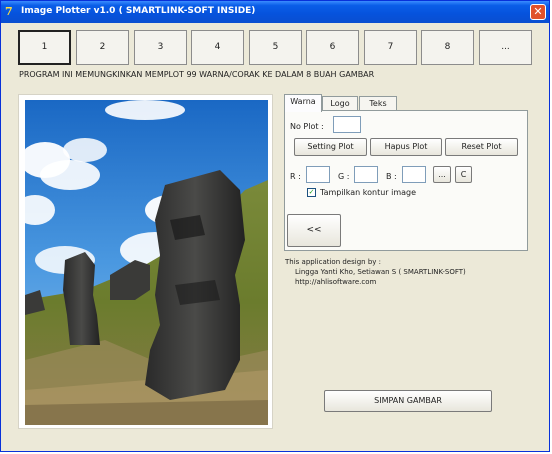  I want to click on no-plot-input, so click(347, 124).